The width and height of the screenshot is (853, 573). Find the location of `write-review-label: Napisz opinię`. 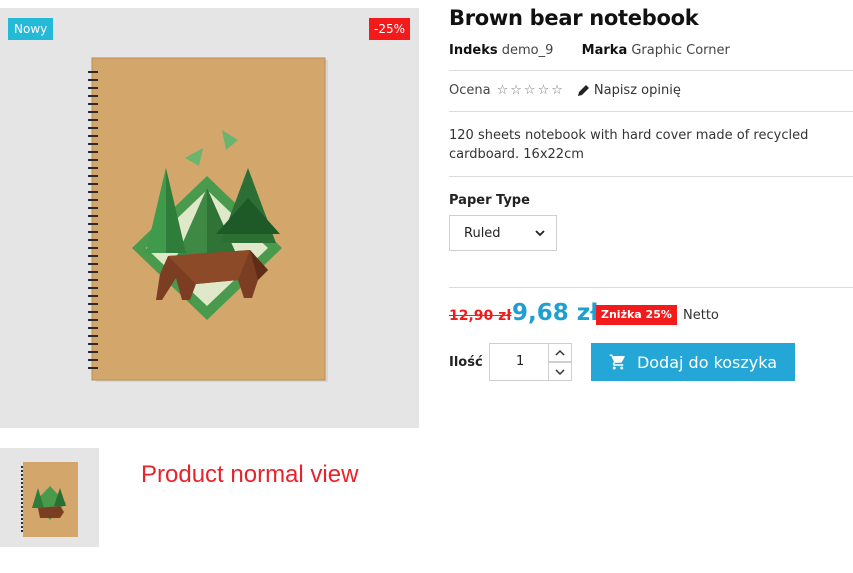

write-review-label: Napisz opinię is located at coordinates (637, 90).